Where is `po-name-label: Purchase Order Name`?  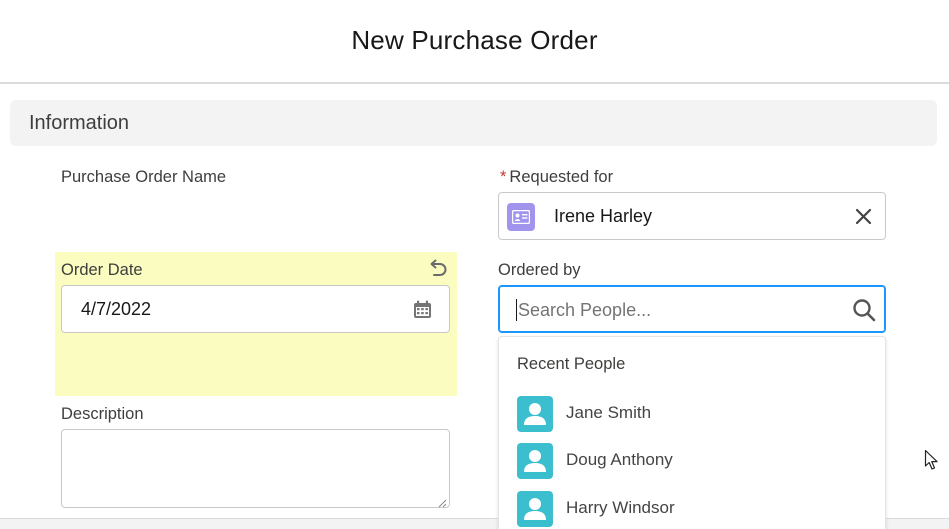
po-name-label: Purchase Order Name is located at coordinates (144, 177).